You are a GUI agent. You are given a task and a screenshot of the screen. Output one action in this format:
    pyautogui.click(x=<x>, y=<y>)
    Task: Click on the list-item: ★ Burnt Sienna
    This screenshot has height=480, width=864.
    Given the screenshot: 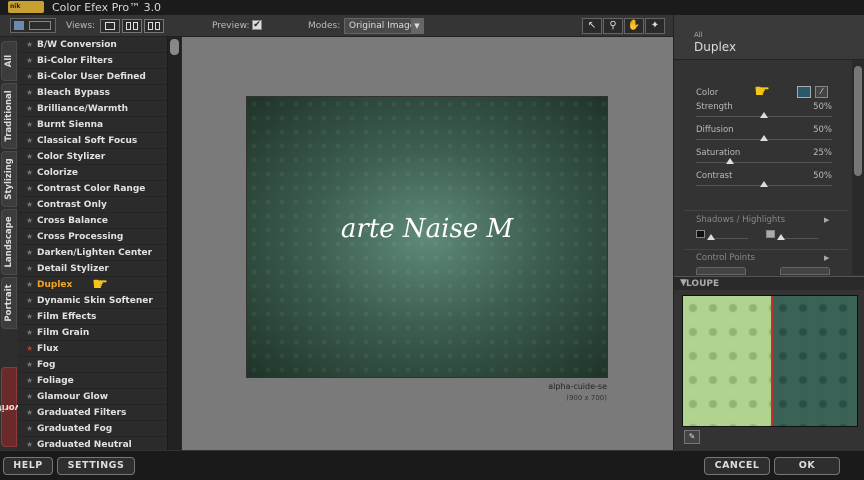 What is the action you would take?
    pyautogui.click(x=92, y=125)
    